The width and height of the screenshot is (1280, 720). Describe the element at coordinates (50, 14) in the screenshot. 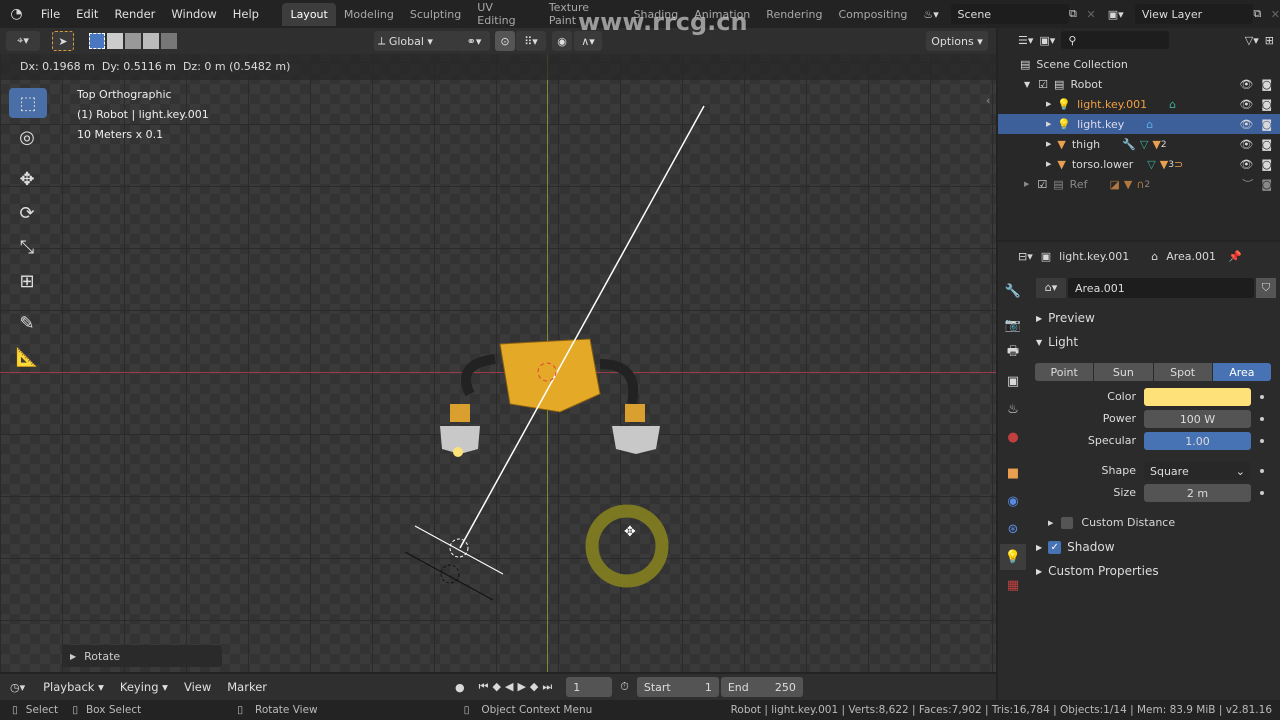

I see `menu-file: File` at that location.